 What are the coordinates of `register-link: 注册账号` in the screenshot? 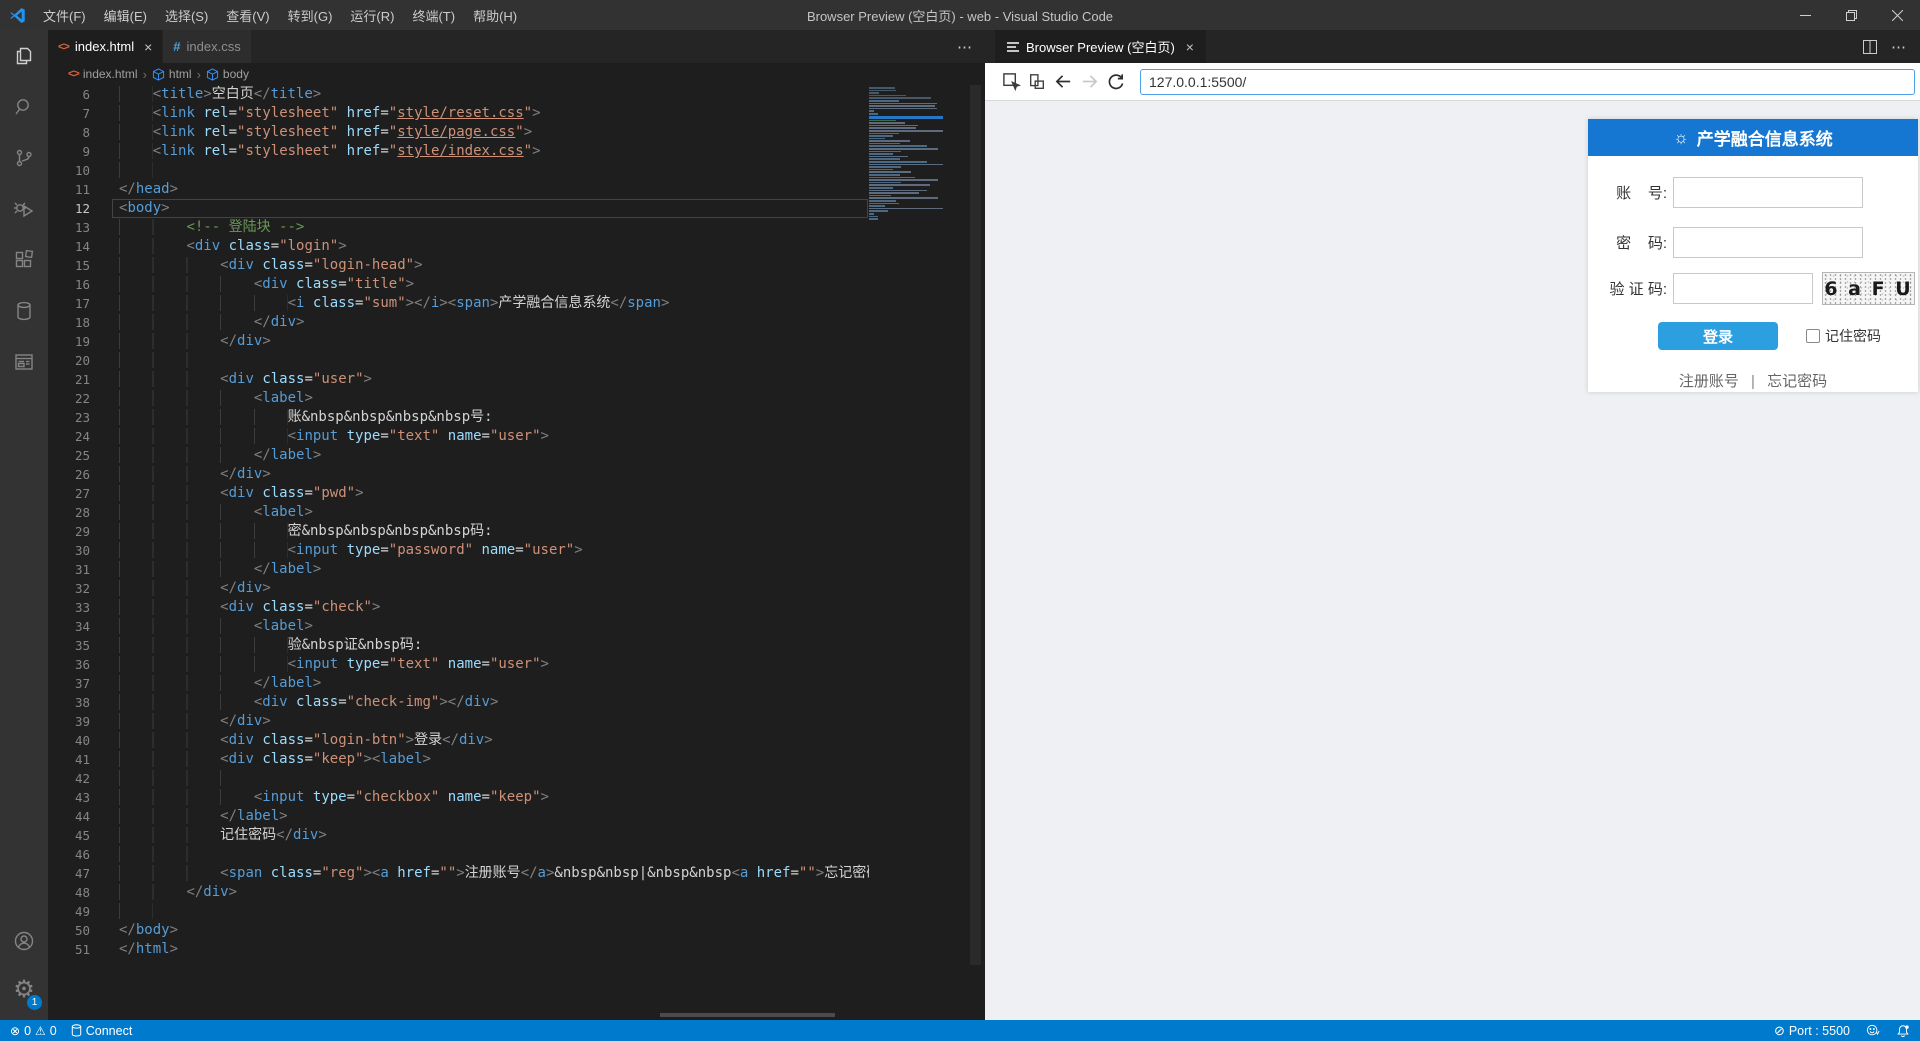 It's located at (1709, 381).